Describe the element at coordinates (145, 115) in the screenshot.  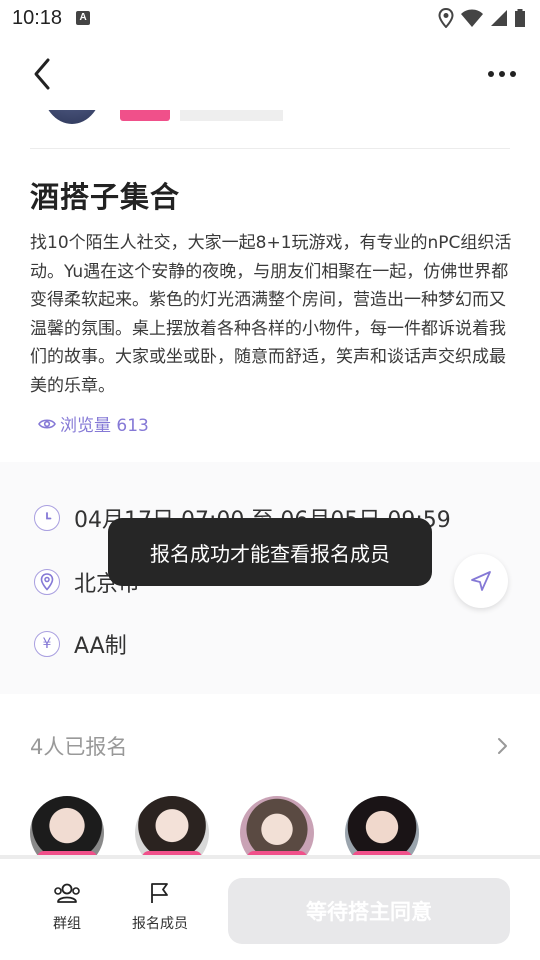
I see `organizer-badge` at that location.